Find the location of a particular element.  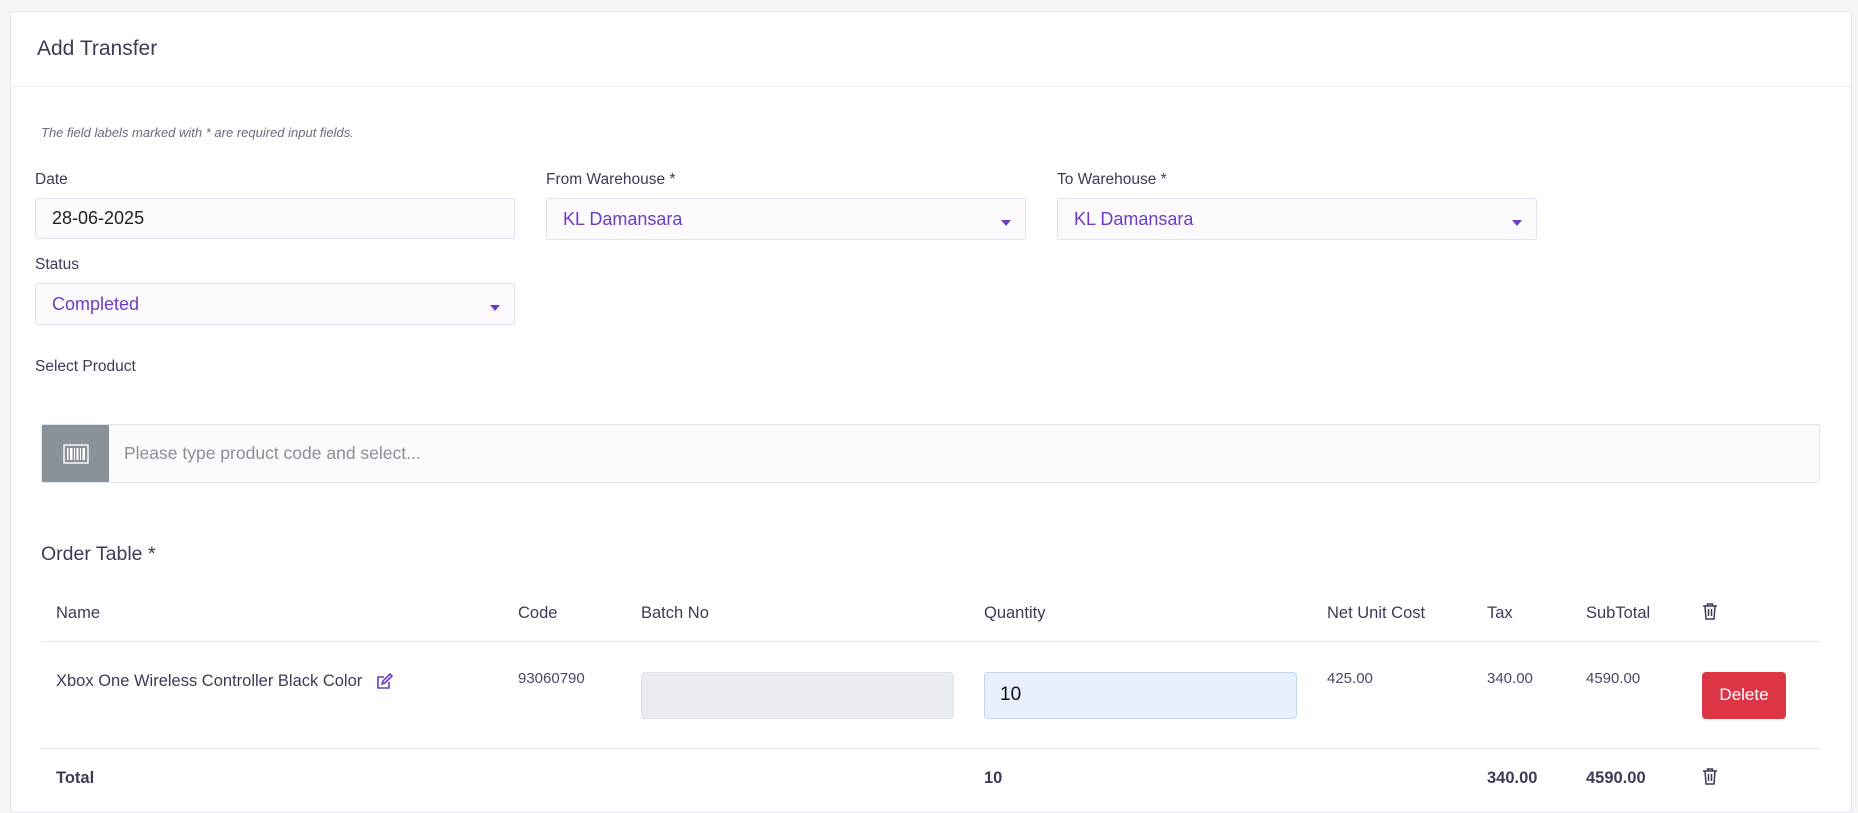

card-header: Add Transfer is located at coordinates (931, 49).